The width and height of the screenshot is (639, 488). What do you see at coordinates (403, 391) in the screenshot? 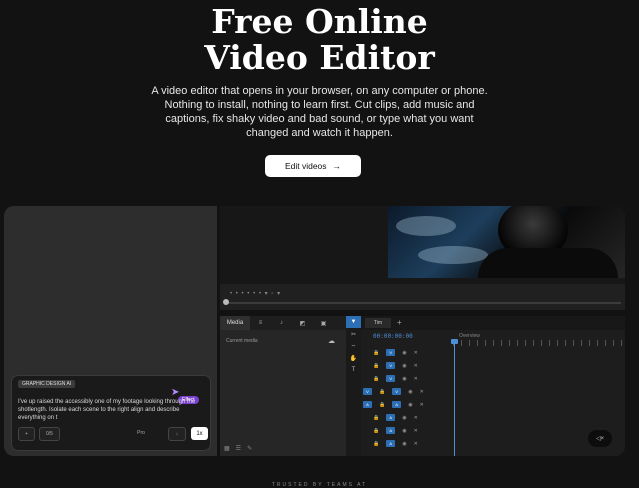
I see `track-header: V 🔒 V ◉ ✕` at bounding box center [403, 391].